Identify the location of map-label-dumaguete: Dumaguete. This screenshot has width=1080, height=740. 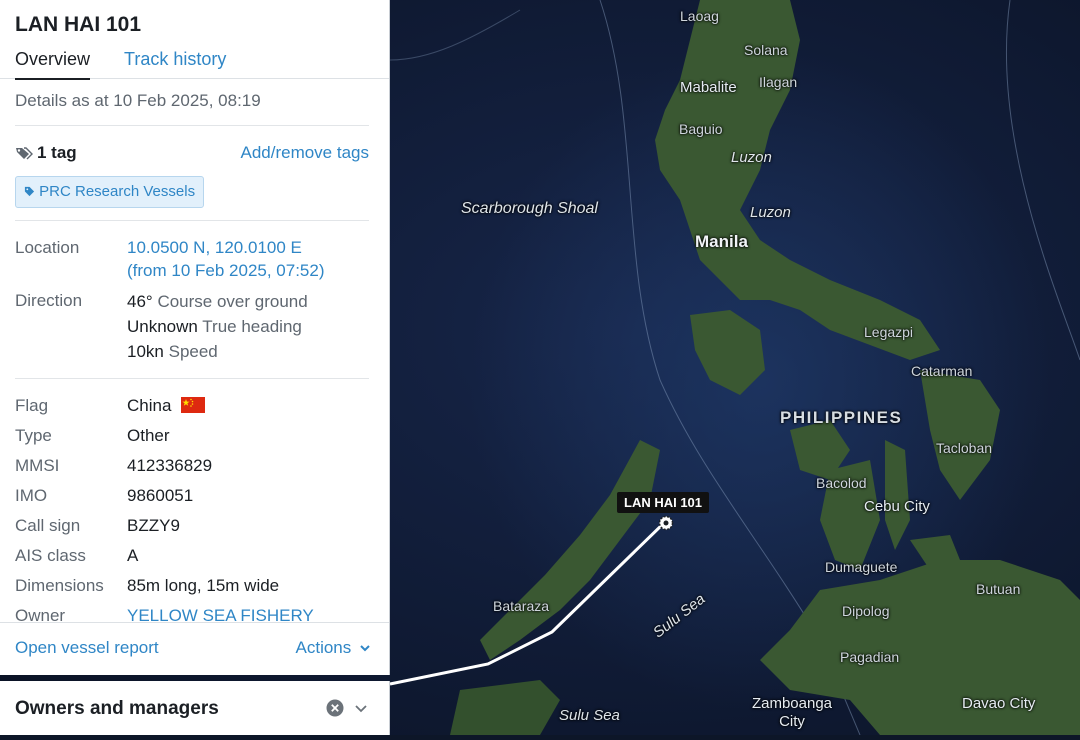
(861, 567).